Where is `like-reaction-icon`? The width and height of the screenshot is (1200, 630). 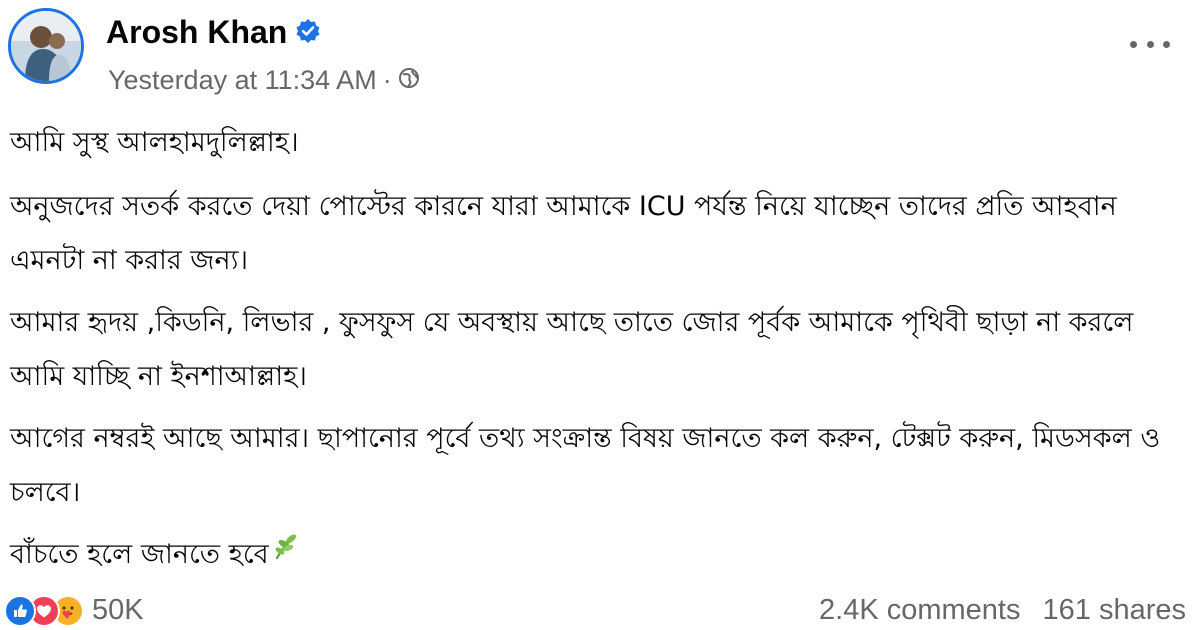
like-reaction-icon is located at coordinates (20, 610).